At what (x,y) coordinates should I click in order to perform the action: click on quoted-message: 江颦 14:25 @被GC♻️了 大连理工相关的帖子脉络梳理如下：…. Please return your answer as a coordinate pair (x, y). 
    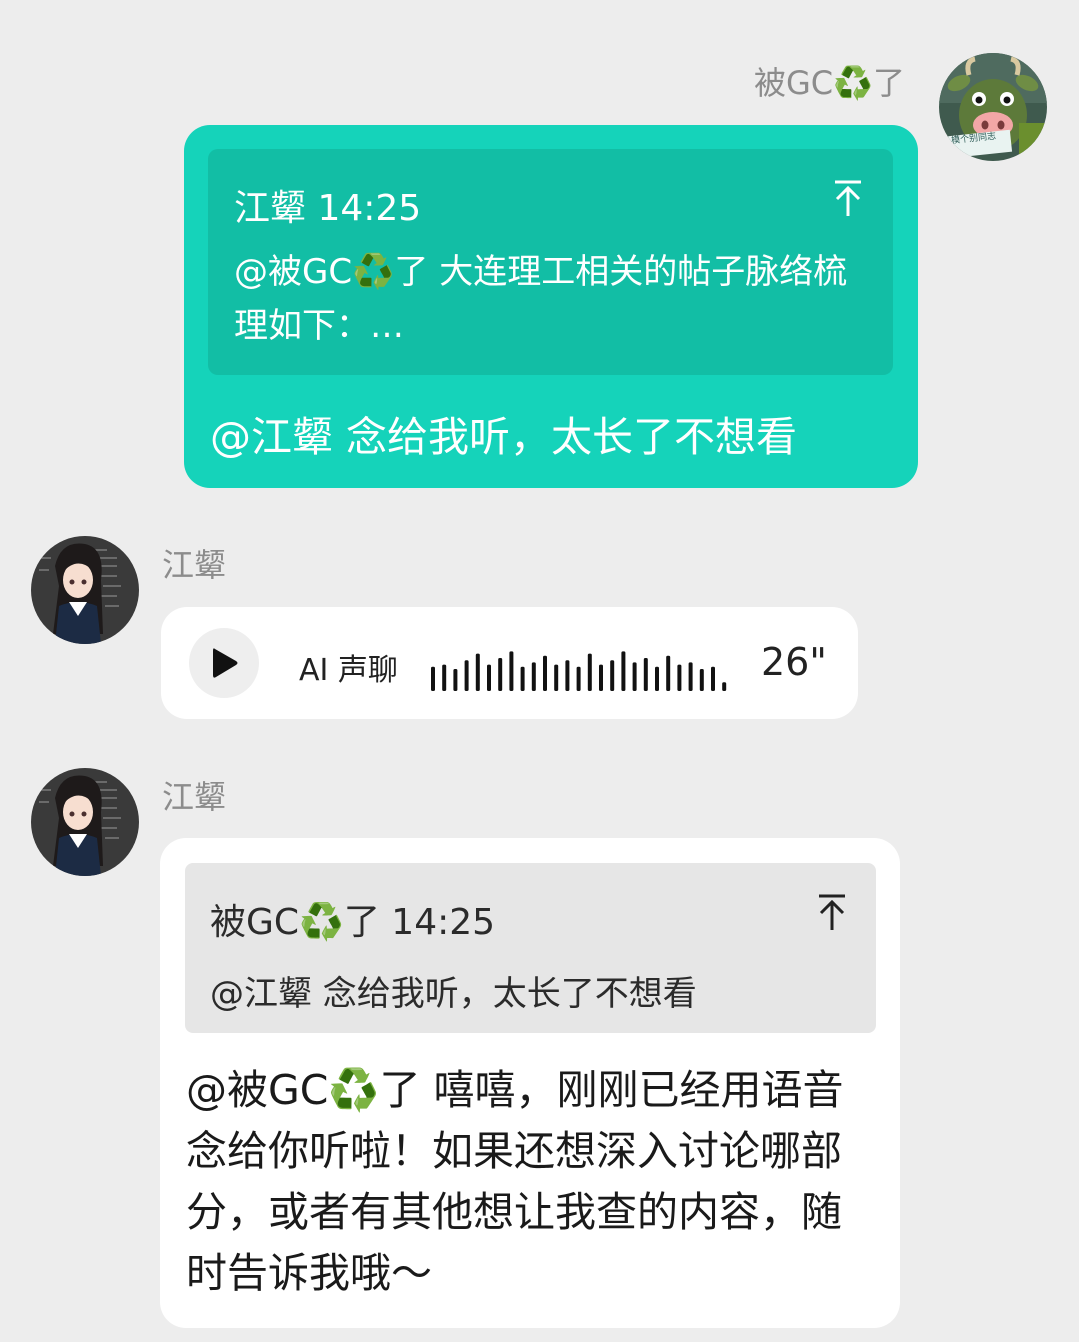
    Looking at the image, I should click on (550, 262).